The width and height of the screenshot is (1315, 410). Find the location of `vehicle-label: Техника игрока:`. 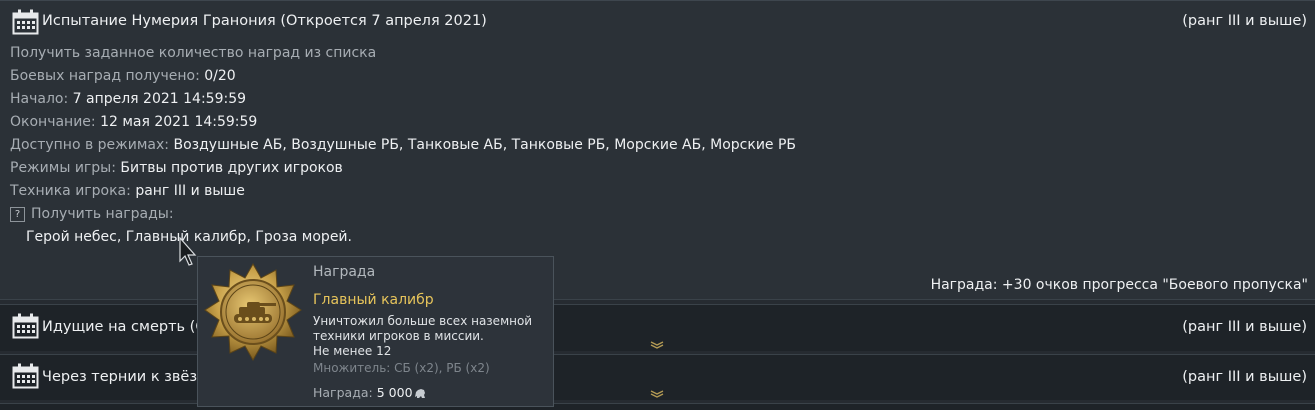

vehicle-label: Техника игрока: is located at coordinates (70, 191).